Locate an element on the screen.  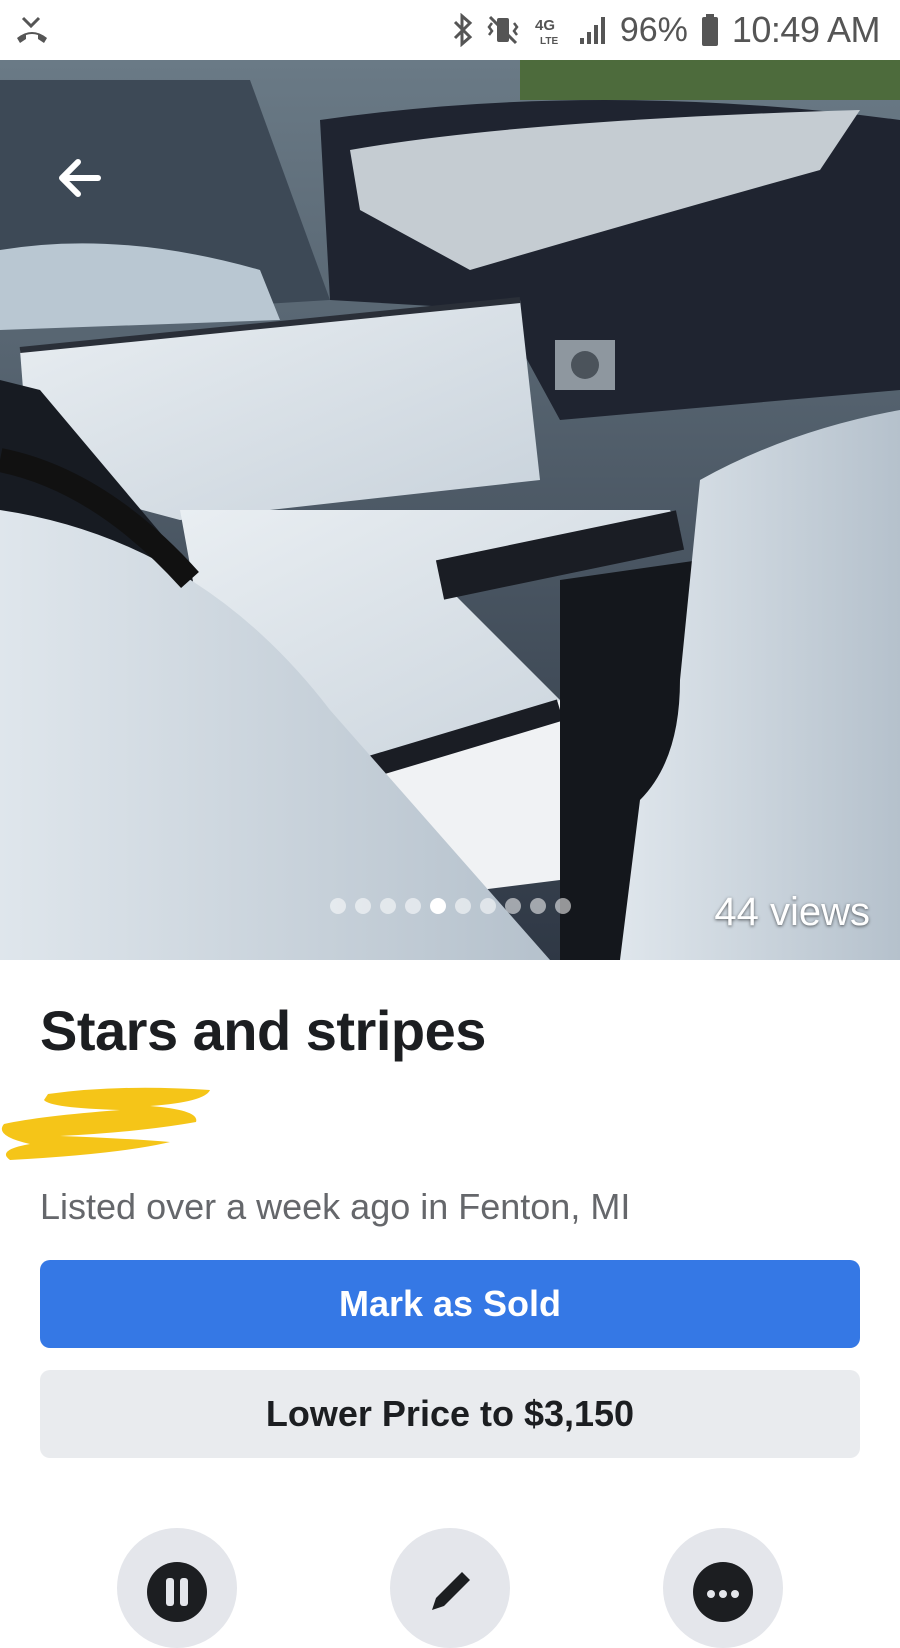
back-arrow-icon is located at coordinates (80, 178).